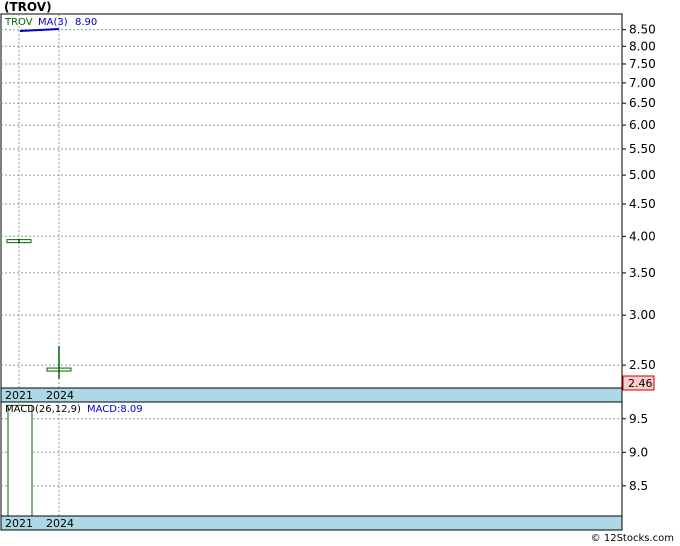  What do you see at coordinates (53, 22) in the screenshot?
I see `legend-ma-label: MA(3)` at bounding box center [53, 22].